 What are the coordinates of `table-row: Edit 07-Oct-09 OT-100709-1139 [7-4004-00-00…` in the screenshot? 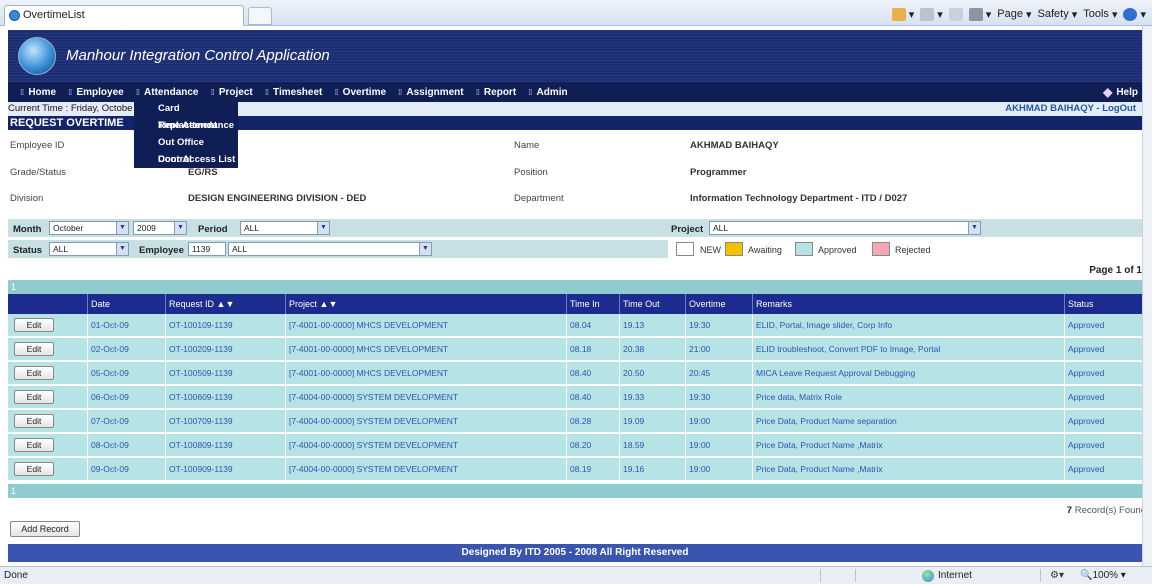 It's located at (575, 421).